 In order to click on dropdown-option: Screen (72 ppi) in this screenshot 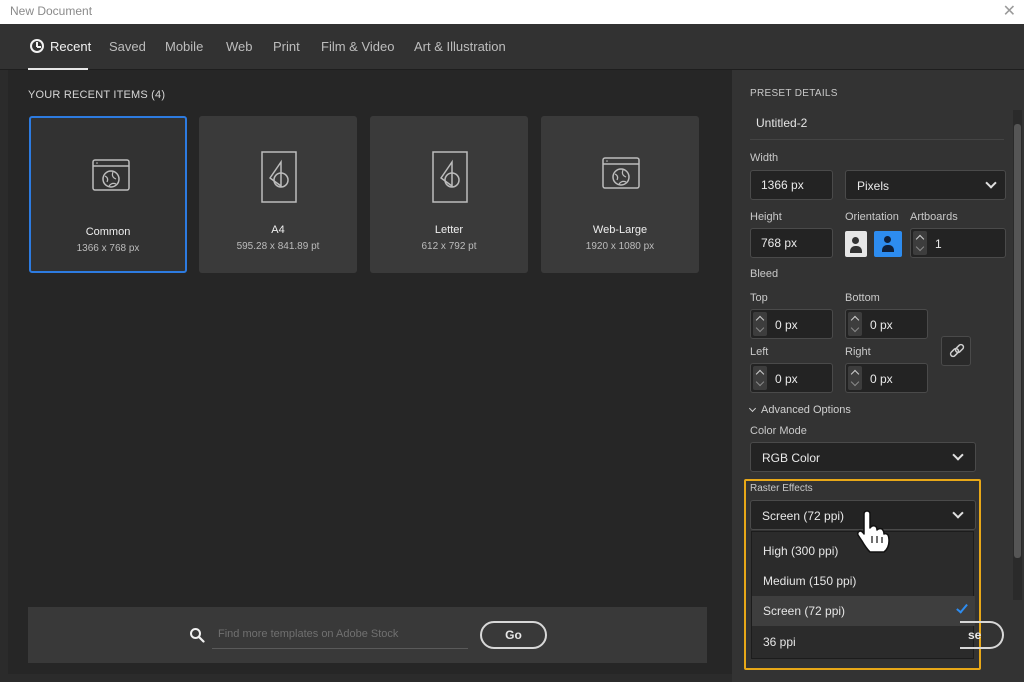, I will do `click(863, 611)`.